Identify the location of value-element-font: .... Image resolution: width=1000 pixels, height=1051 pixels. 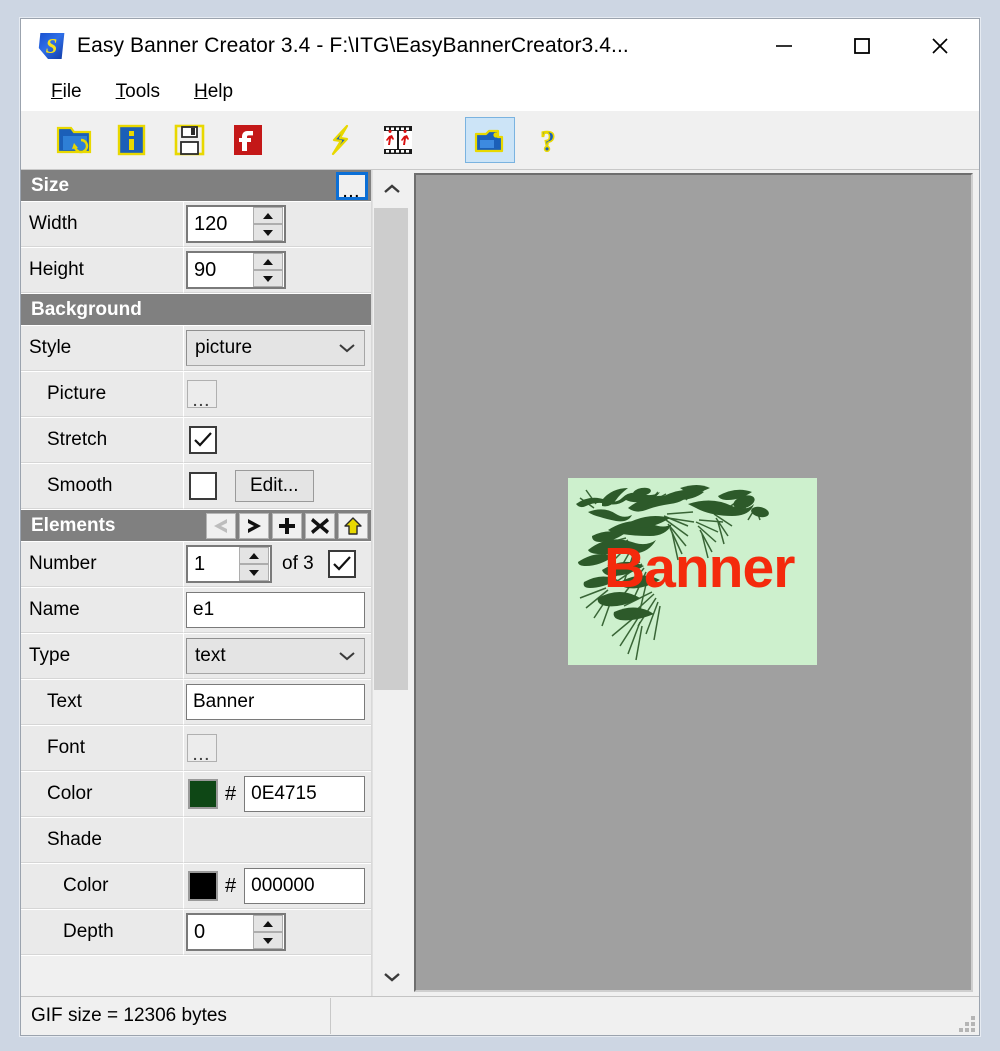
(277, 748).